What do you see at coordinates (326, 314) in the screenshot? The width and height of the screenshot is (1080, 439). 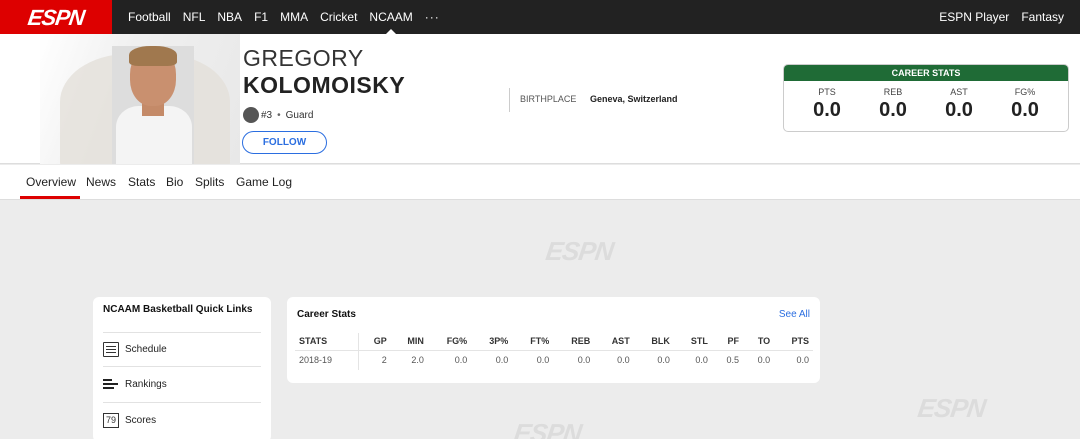 I see `career-stats-title: Career Stats` at bounding box center [326, 314].